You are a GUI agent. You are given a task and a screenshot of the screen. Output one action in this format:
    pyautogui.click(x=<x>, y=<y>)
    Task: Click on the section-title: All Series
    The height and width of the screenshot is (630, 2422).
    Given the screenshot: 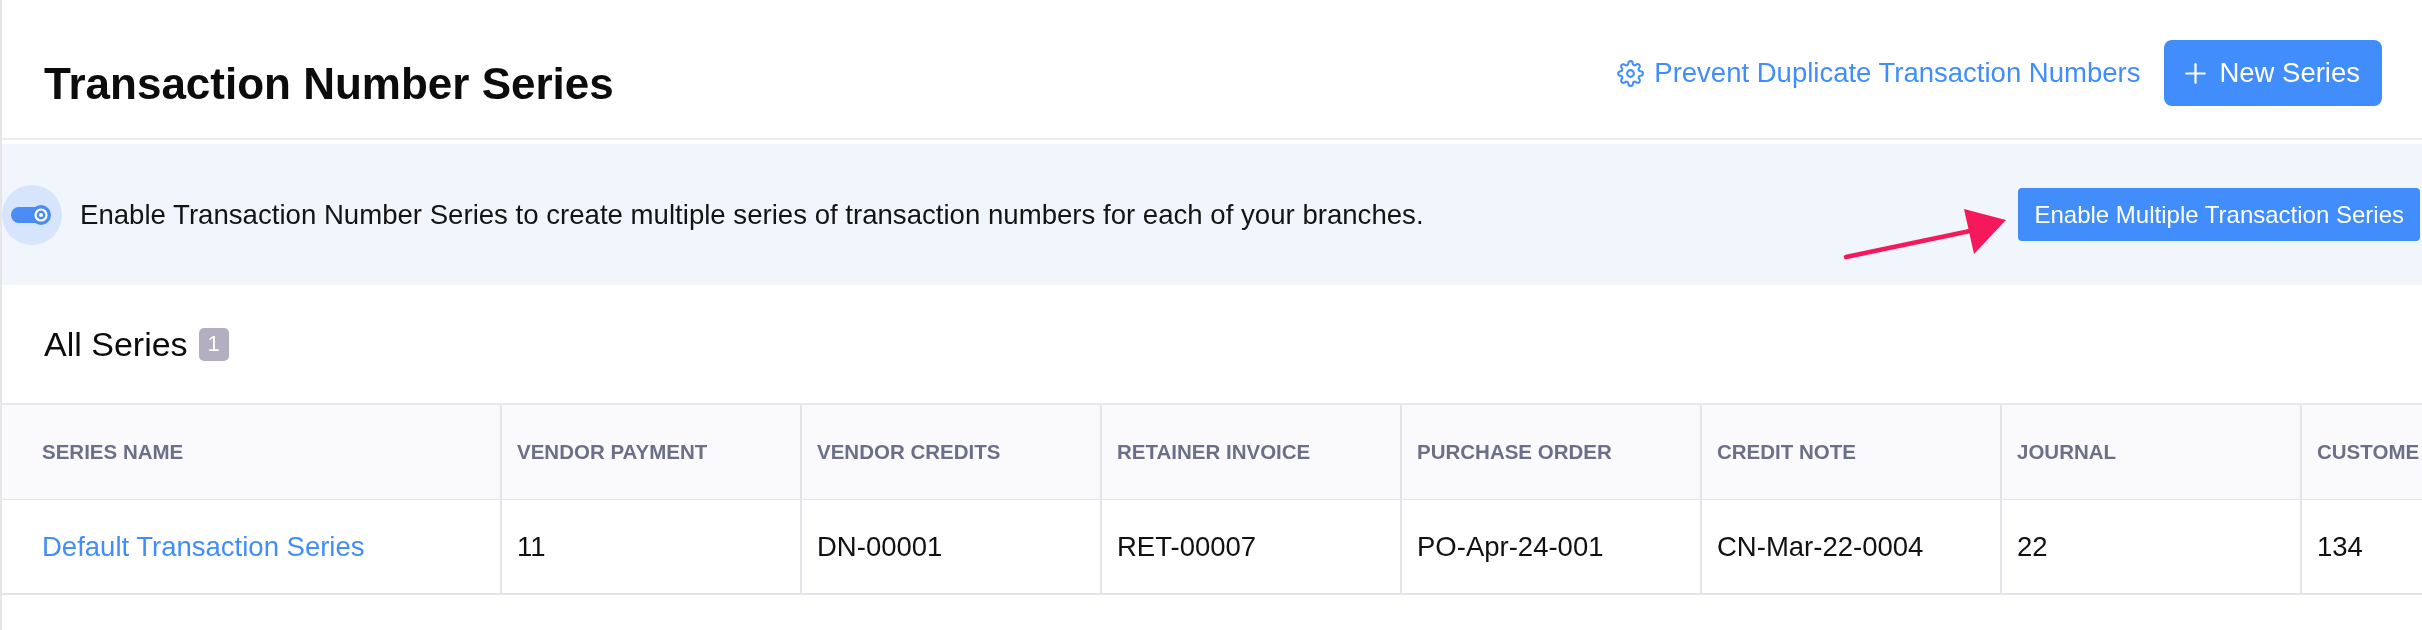 What is the action you would take?
    pyautogui.click(x=116, y=344)
    